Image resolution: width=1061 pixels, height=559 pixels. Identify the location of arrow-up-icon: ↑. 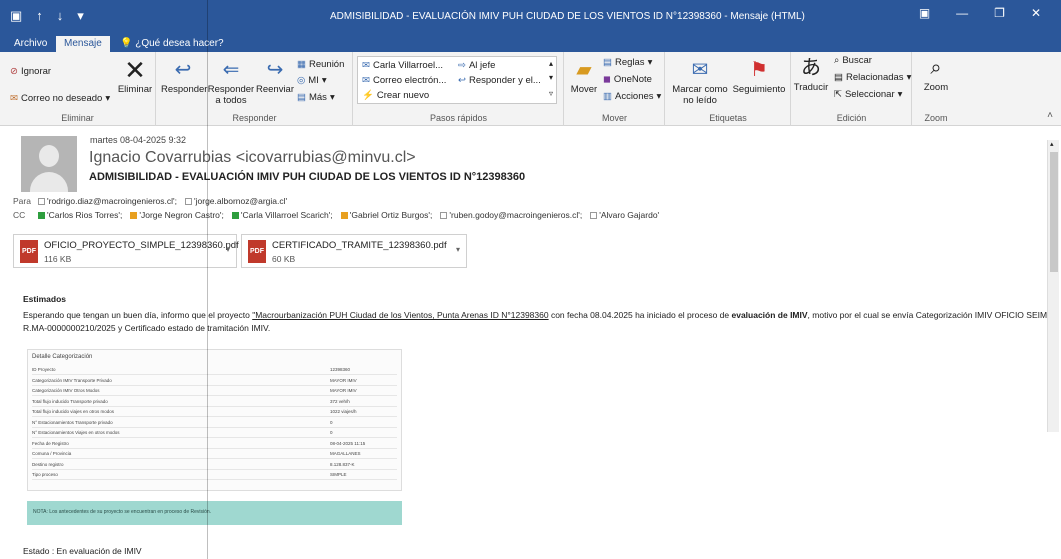
(39, 16).